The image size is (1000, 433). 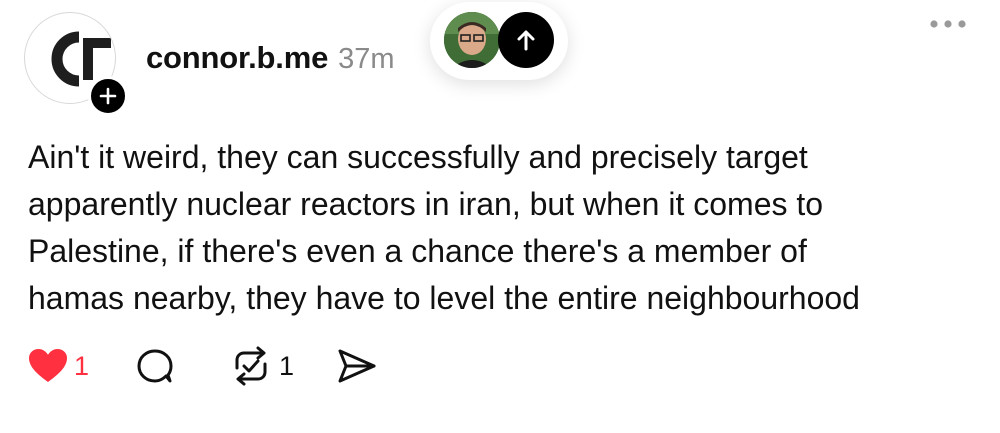 I want to click on author-avatar-container, so click(x=76, y=64).